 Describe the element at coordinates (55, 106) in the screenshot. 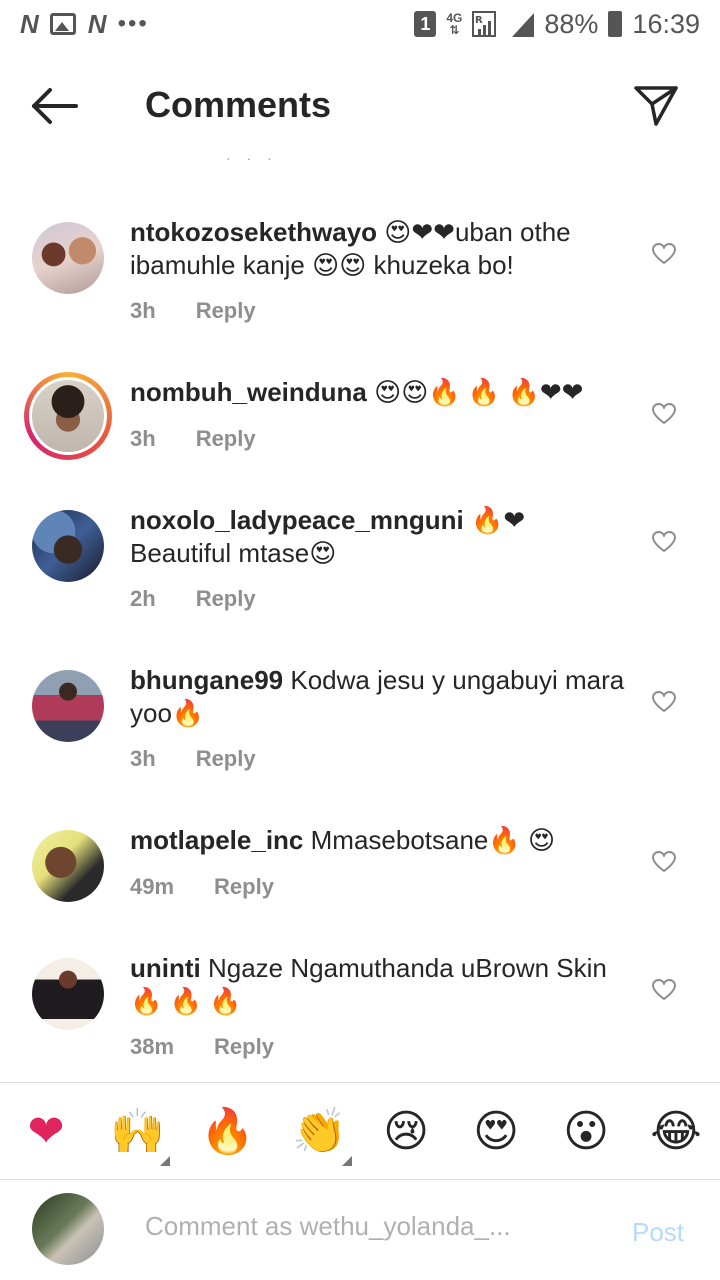

I see `arrow-left-icon` at that location.